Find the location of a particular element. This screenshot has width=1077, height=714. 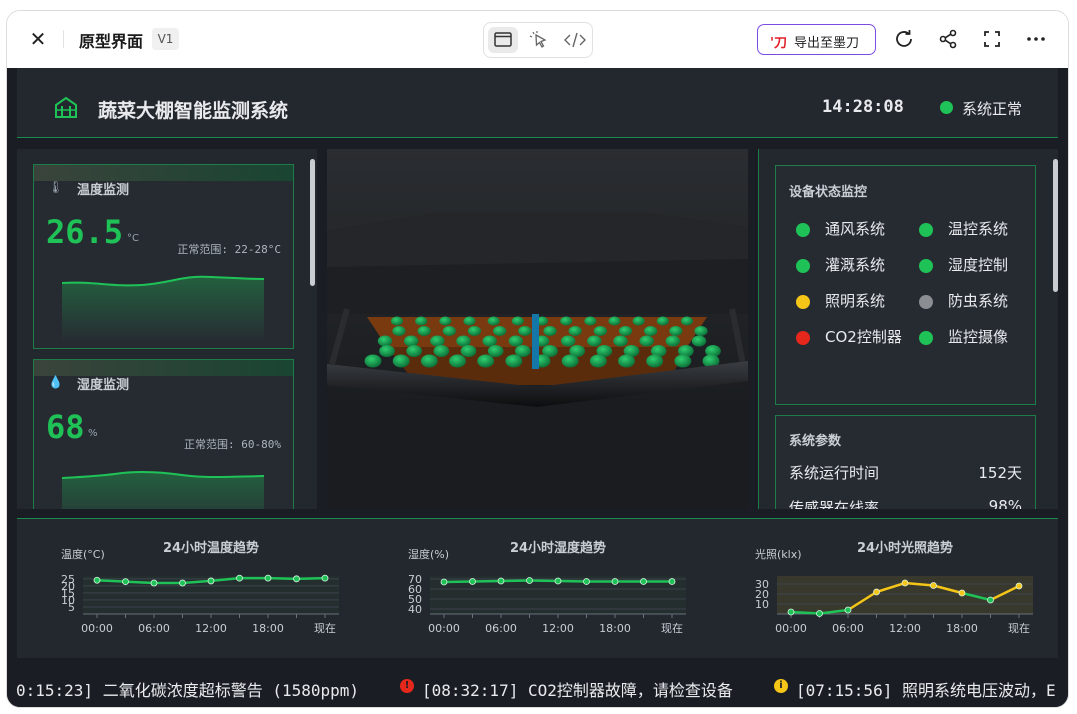

uptime-value: 152天 is located at coordinates (1000, 473).